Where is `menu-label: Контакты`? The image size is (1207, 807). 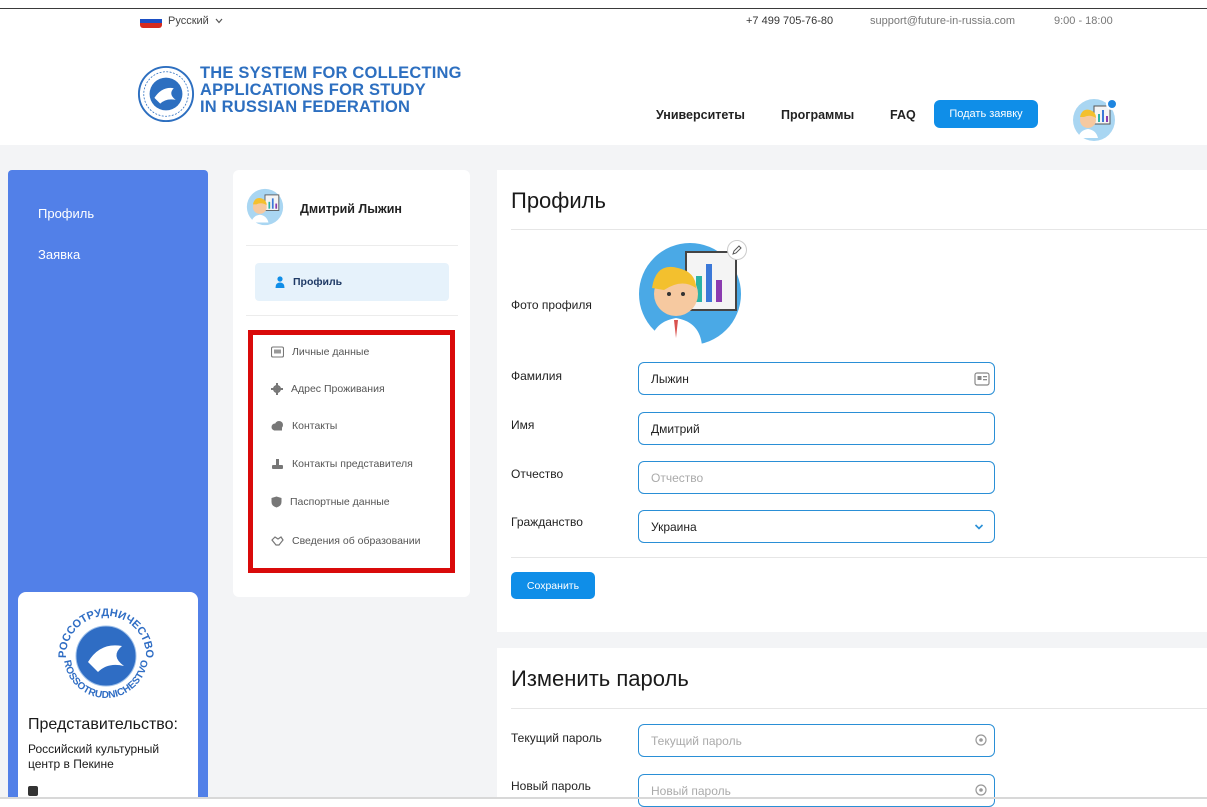 menu-label: Контакты is located at coordinates (315, 426).